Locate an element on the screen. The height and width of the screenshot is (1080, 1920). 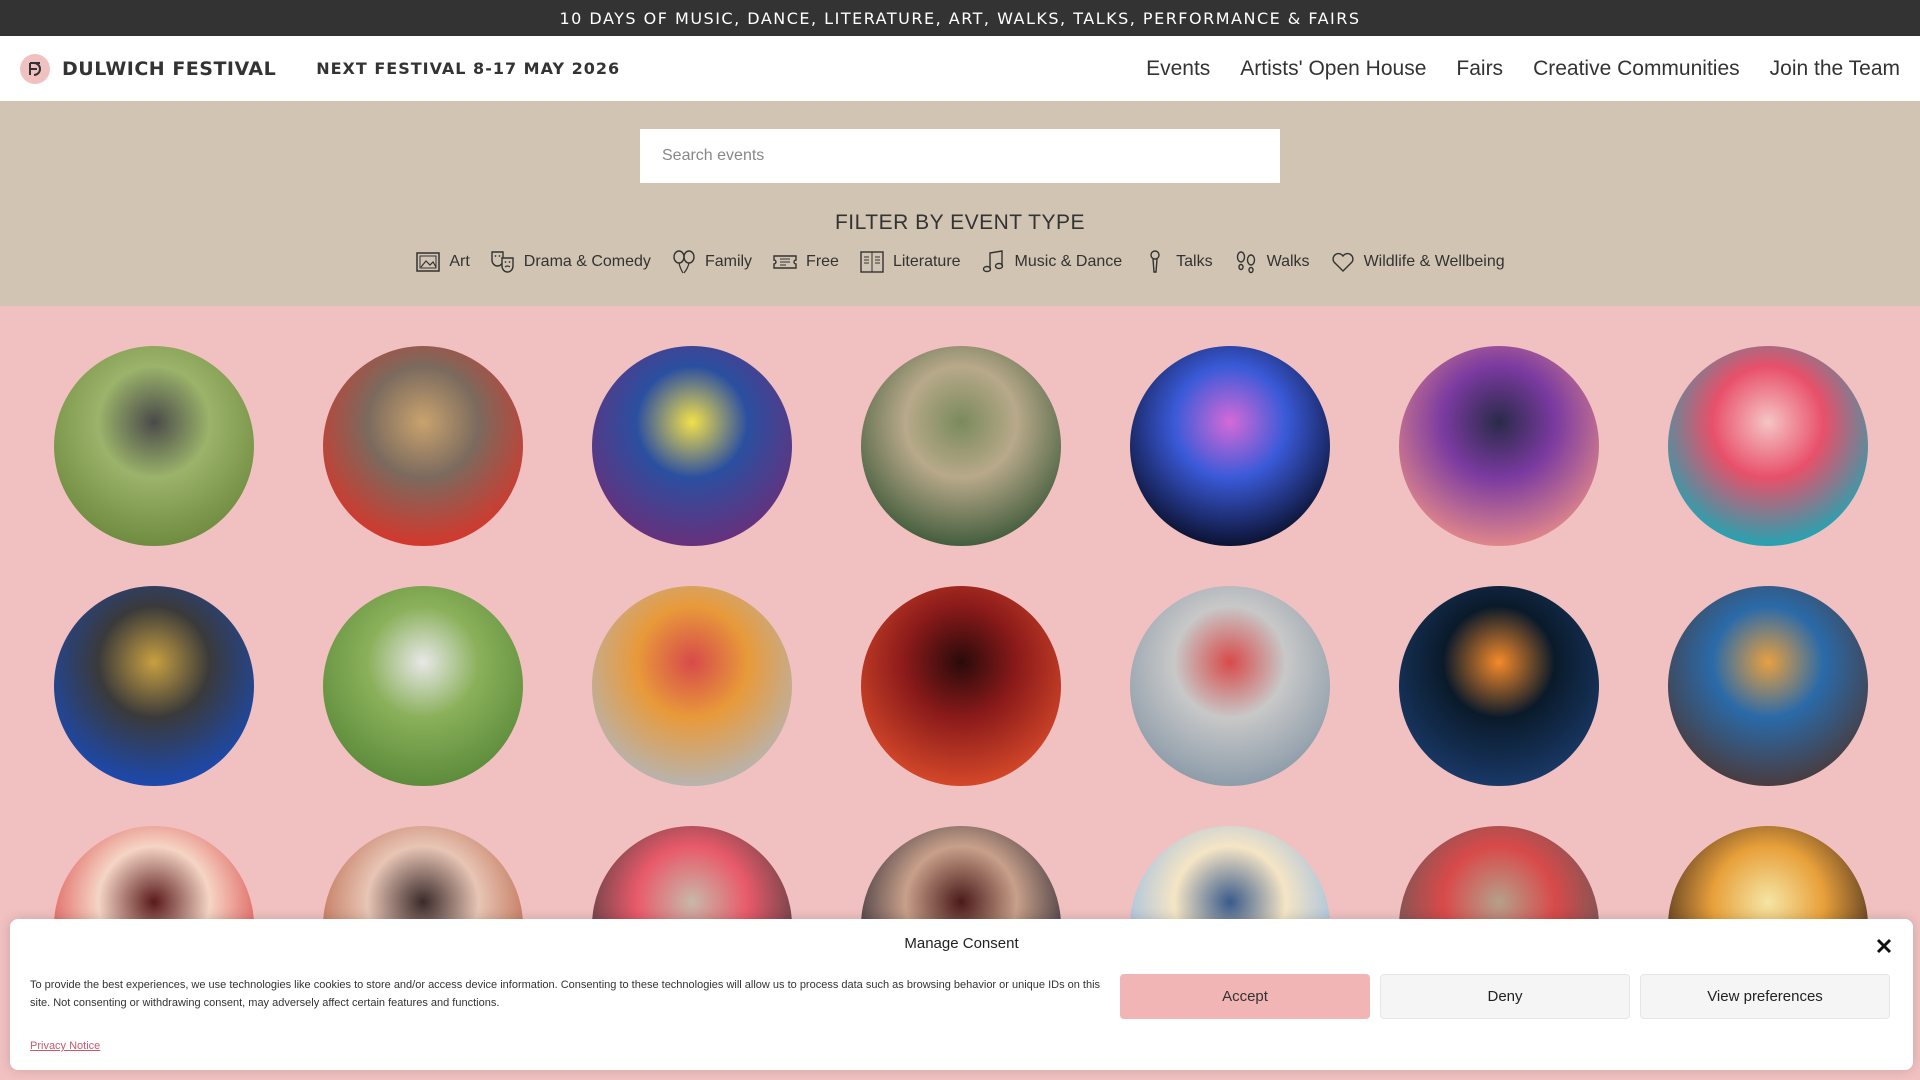
filter-label: Literature is located at coordinates (926, 261).